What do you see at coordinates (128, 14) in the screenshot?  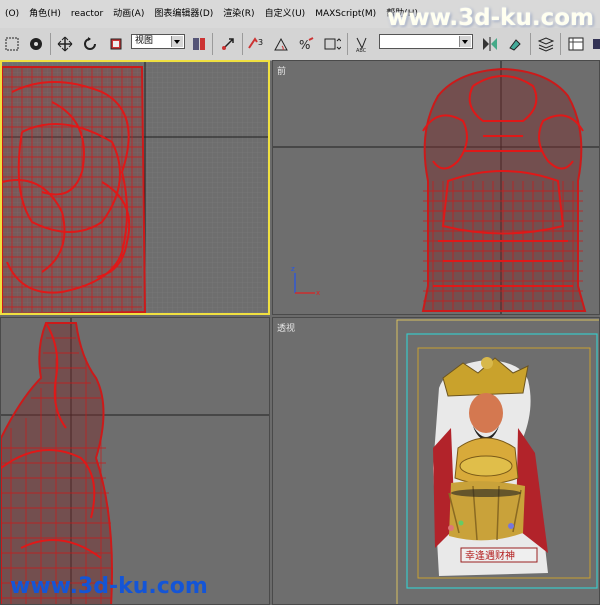 I see `menu-item-animation: 动画(A)` at bounding box center [128, 14].